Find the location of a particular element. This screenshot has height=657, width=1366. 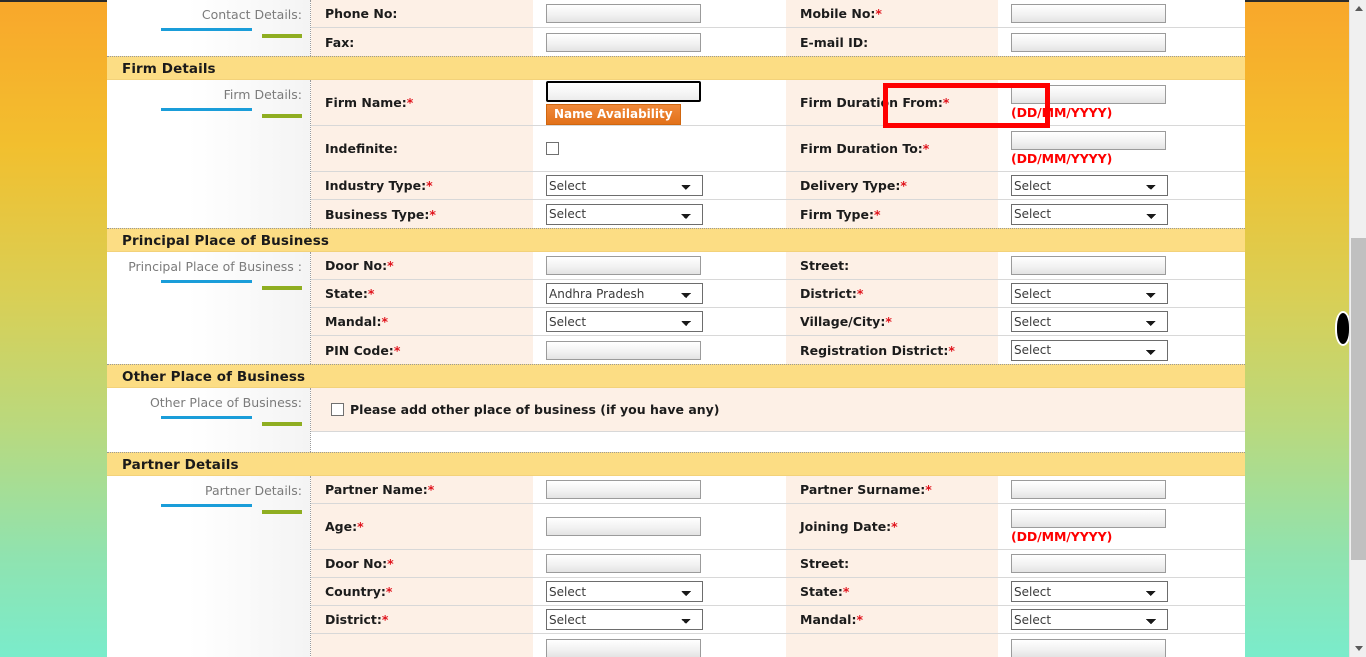

left-mandal-select: Select is located at coordinates (624, 321).